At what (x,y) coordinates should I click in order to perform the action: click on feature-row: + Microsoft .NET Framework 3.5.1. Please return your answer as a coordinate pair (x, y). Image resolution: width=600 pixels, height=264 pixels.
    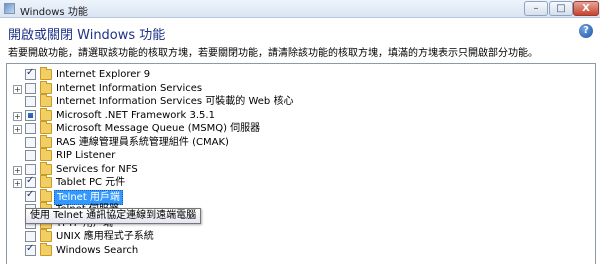
    Looking at the image, I should click on (301, 114).